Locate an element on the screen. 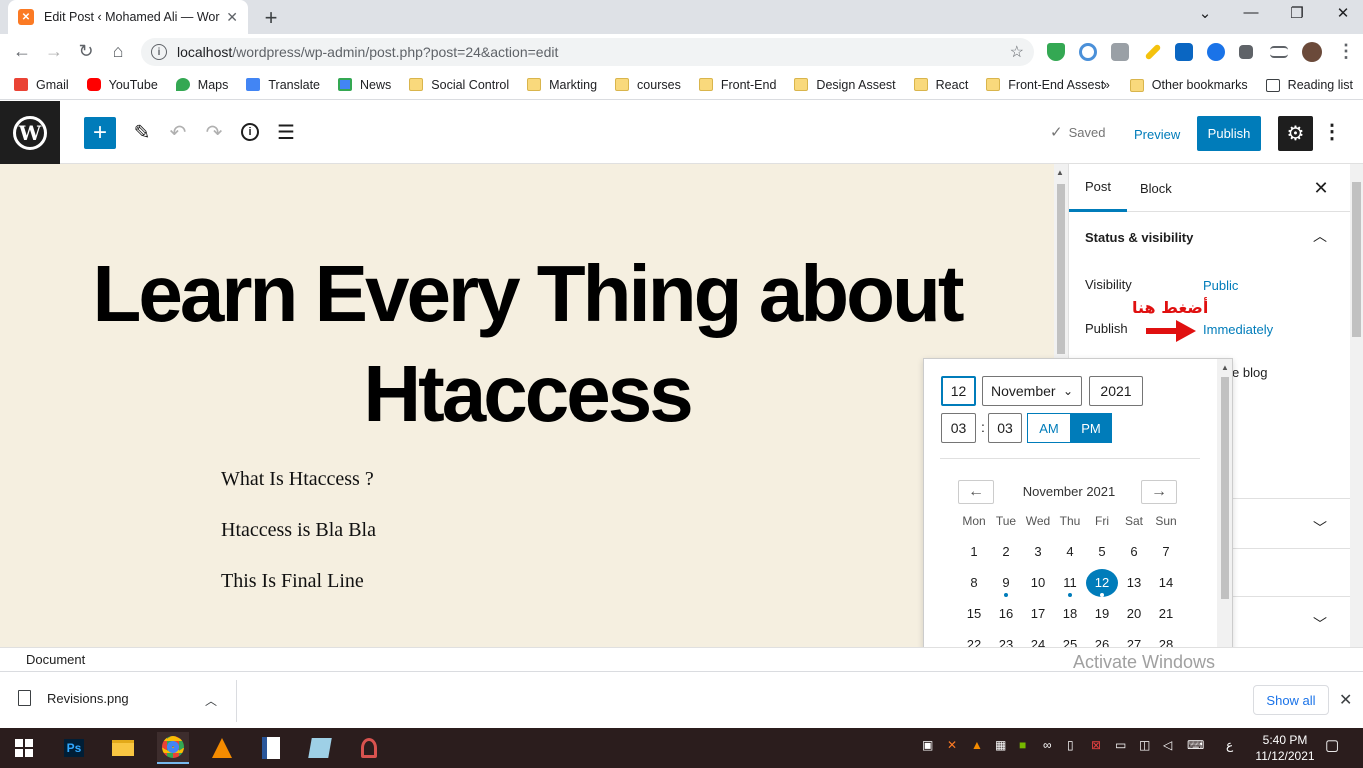 The width and height of the screenshot is (1363, 768). vlc-tray-icon: ▲ is located at coordinates (977, 745).